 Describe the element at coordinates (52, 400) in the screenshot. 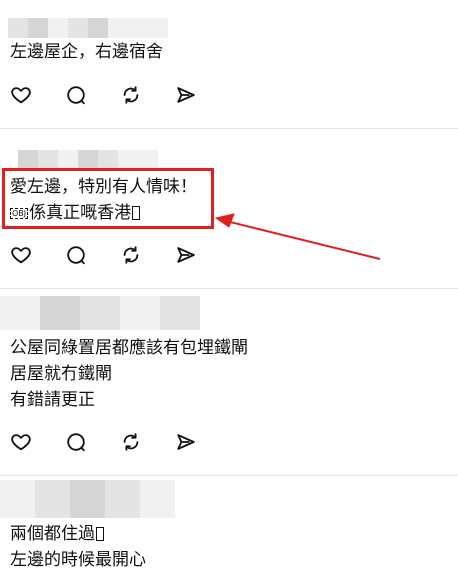

I see `post-text-line: 有錯請更正` at that location.